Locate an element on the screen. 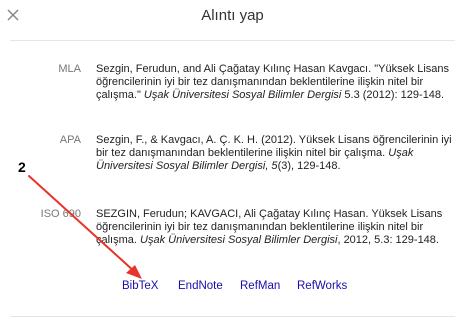 Image resolution: width=465 pixels, height=322 pixels. dialog-title: Alıntı yap is located at coordinates (232, 15).